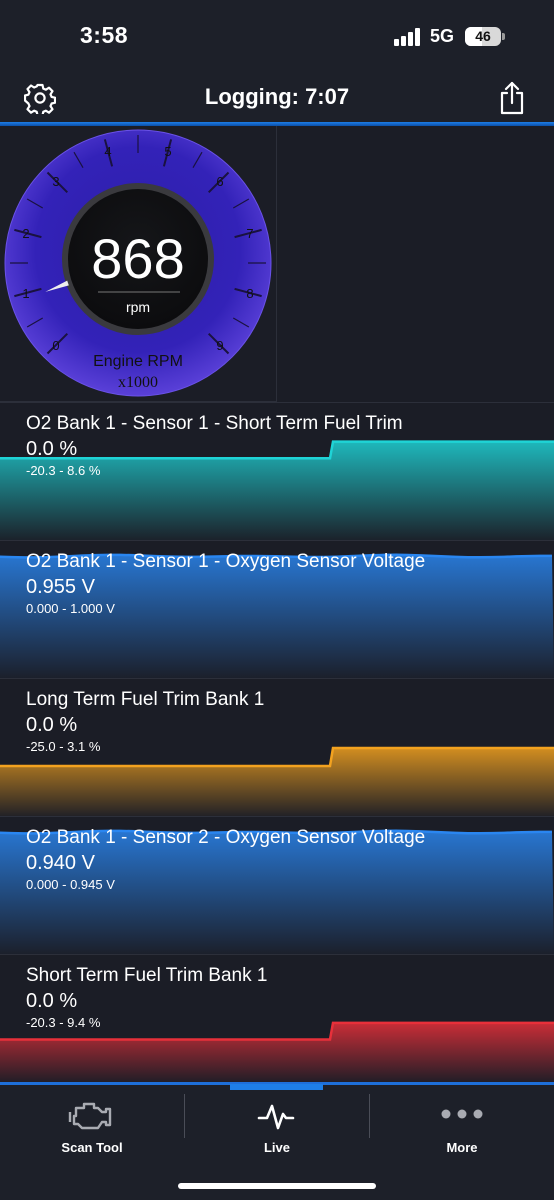 The height and width of the screenshot is (1200, 554). Describe the element at coordinates (277, 1186) in the screenshot. I see `home-indicator` at that location.